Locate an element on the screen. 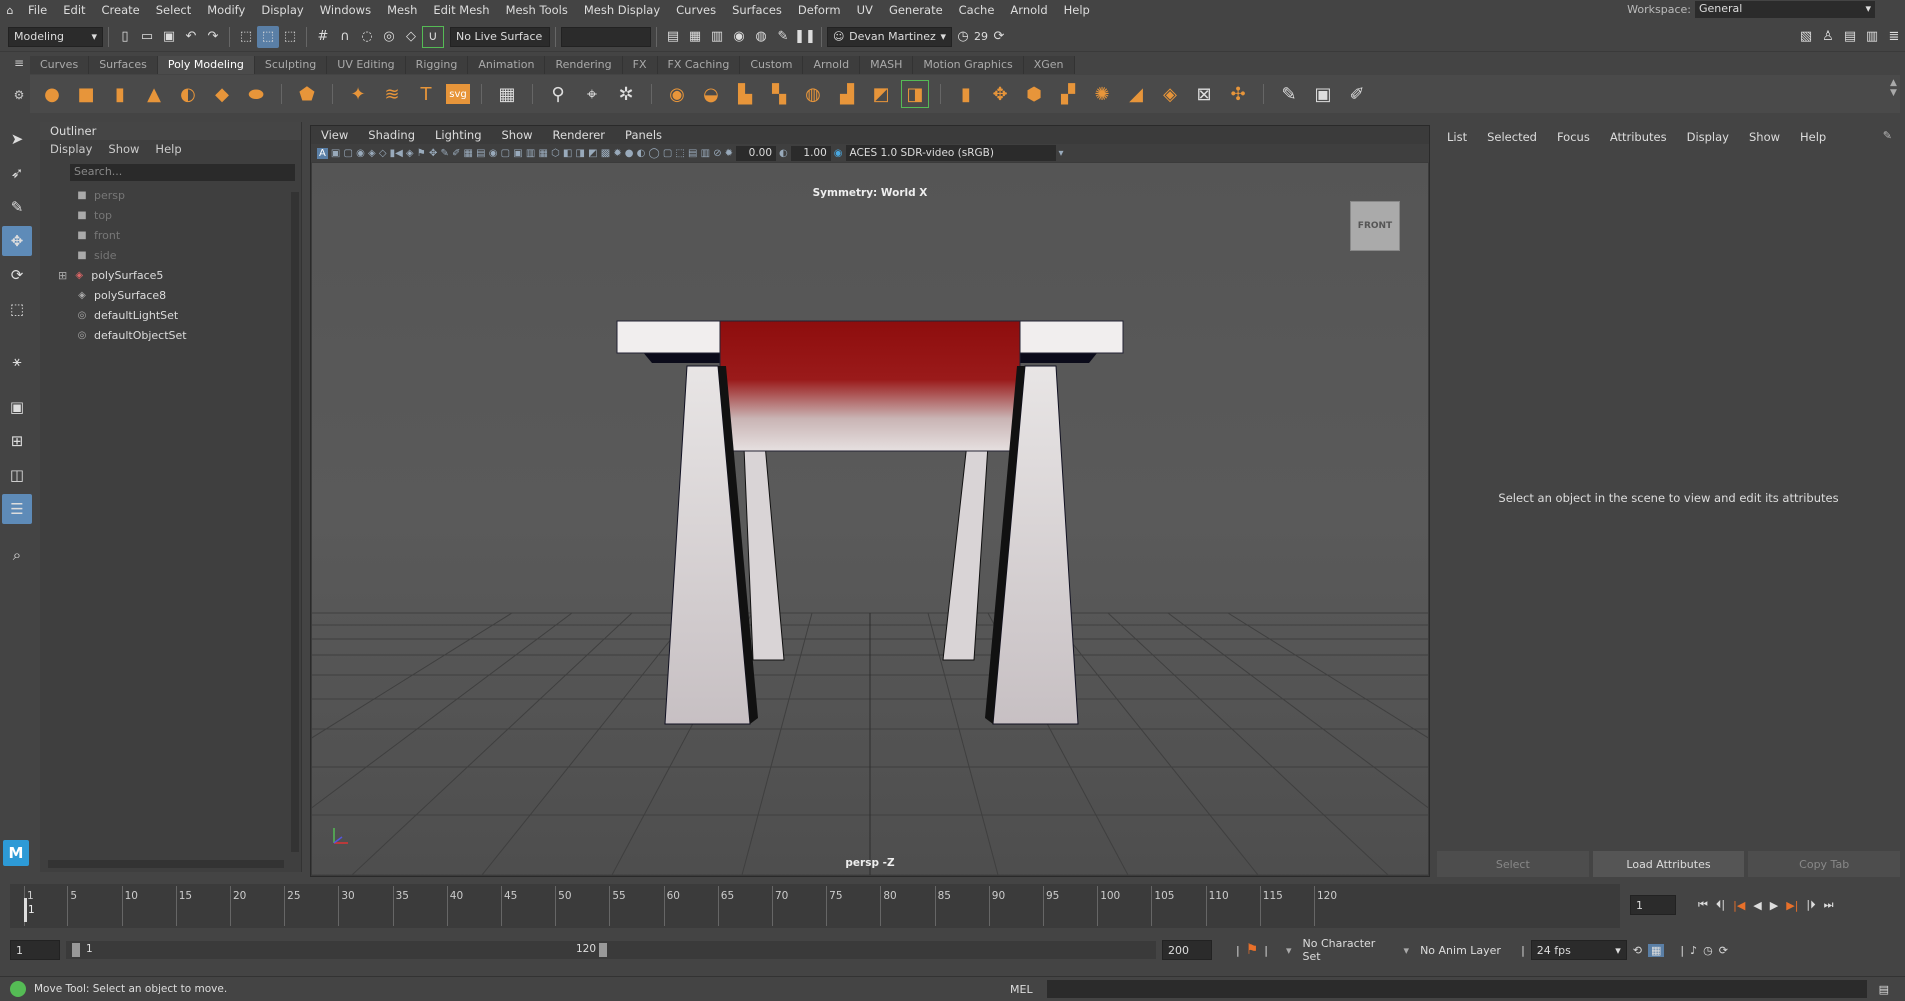  shelf-tab-xgen: XGen is located at coordinates (1049, 65).